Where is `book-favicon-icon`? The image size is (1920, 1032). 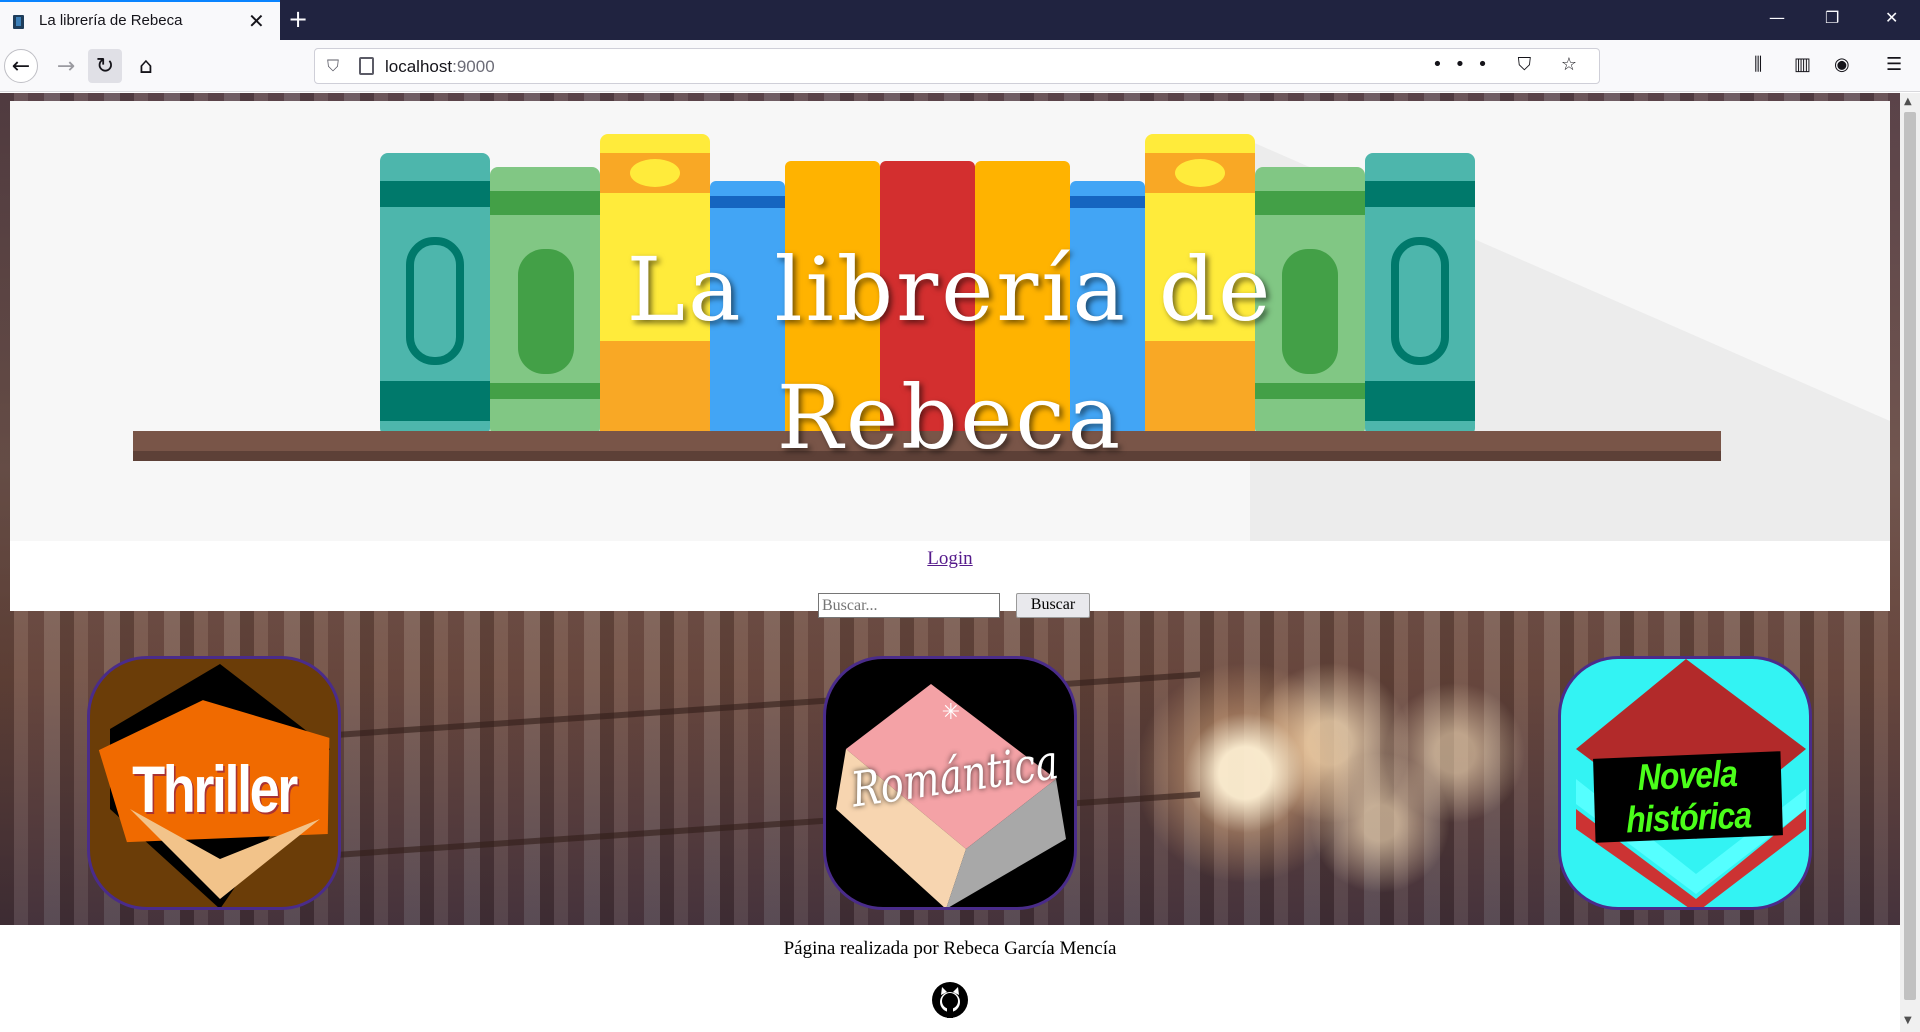
book-favicon-icon is located at coordinates (18, 22).